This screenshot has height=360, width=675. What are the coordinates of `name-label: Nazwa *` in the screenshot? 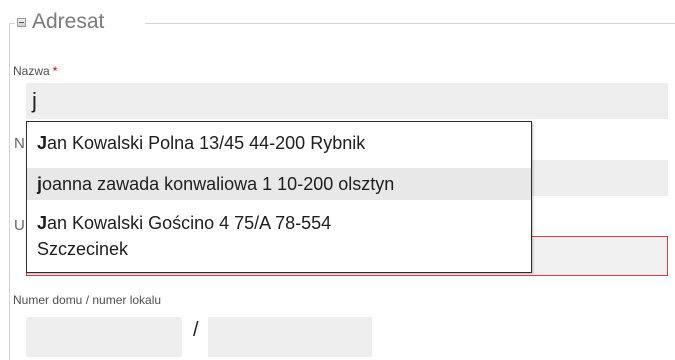 It's located at (35, 71).